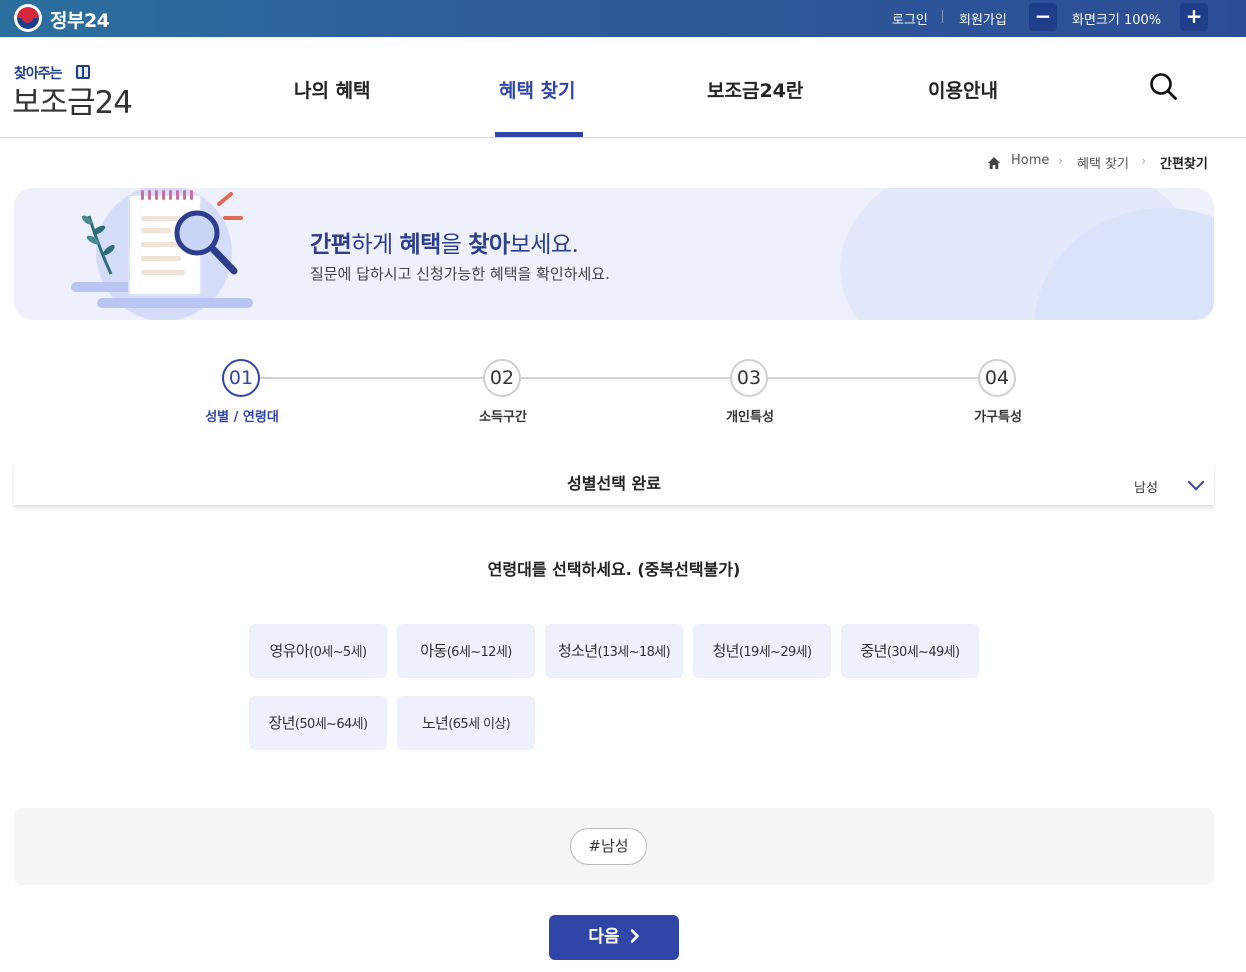 The image size is (1246, 972). What do you see at coordinates (755, 89) in the screenshot?
I see `nav-about-subsidy: 보조금24란` at bounding box center [755, 89].